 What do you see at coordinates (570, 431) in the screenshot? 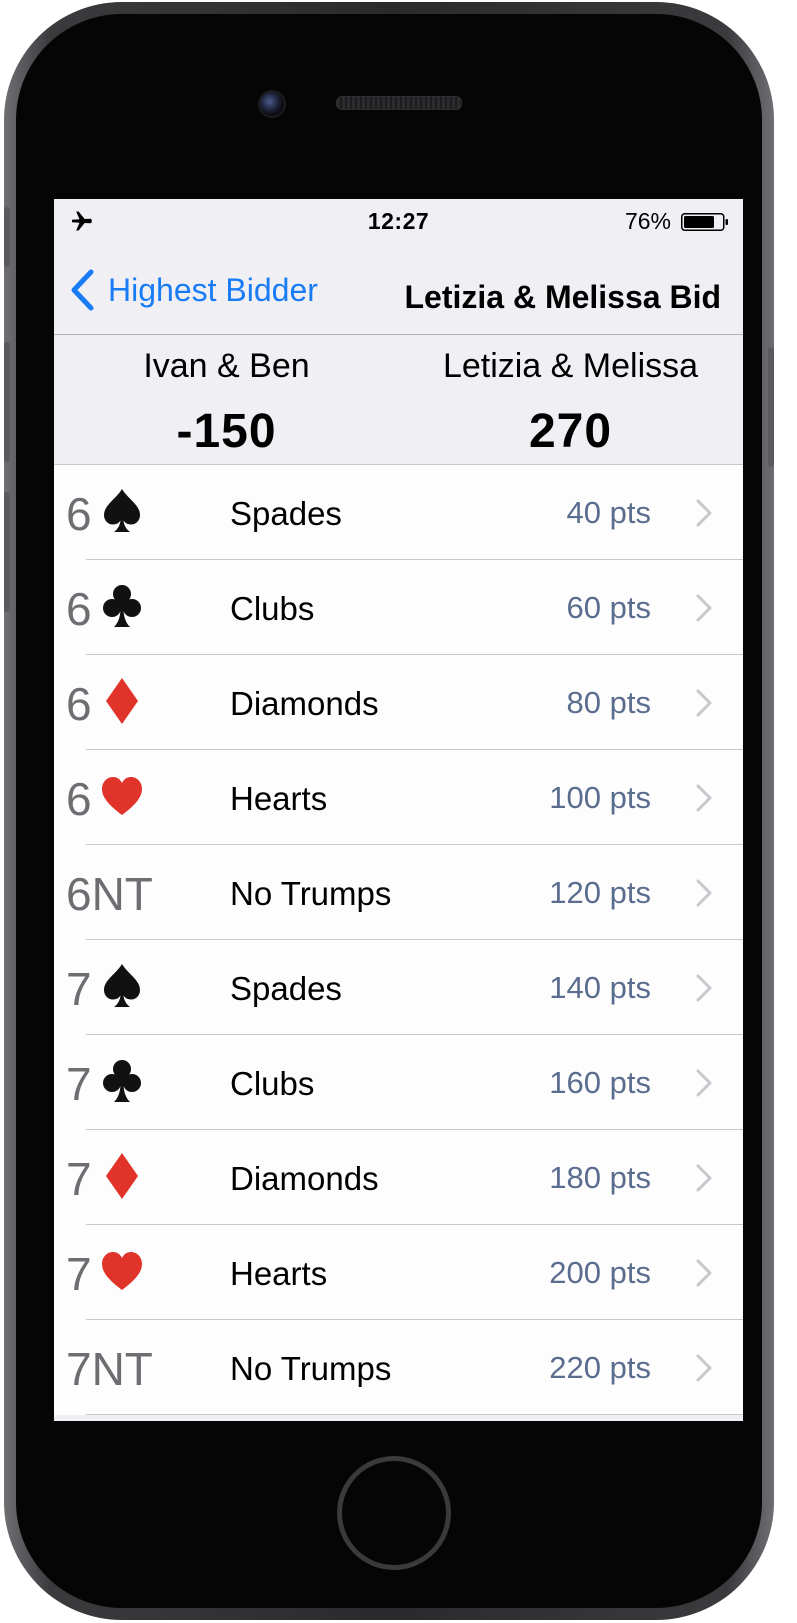
I see `team-score: 270` at bounding box center [570, 431].